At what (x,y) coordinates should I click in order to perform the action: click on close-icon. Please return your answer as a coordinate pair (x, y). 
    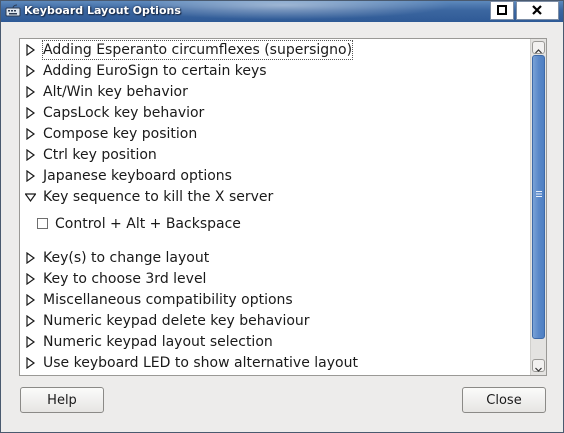
    Looking at the image, I should click on (537, 10).